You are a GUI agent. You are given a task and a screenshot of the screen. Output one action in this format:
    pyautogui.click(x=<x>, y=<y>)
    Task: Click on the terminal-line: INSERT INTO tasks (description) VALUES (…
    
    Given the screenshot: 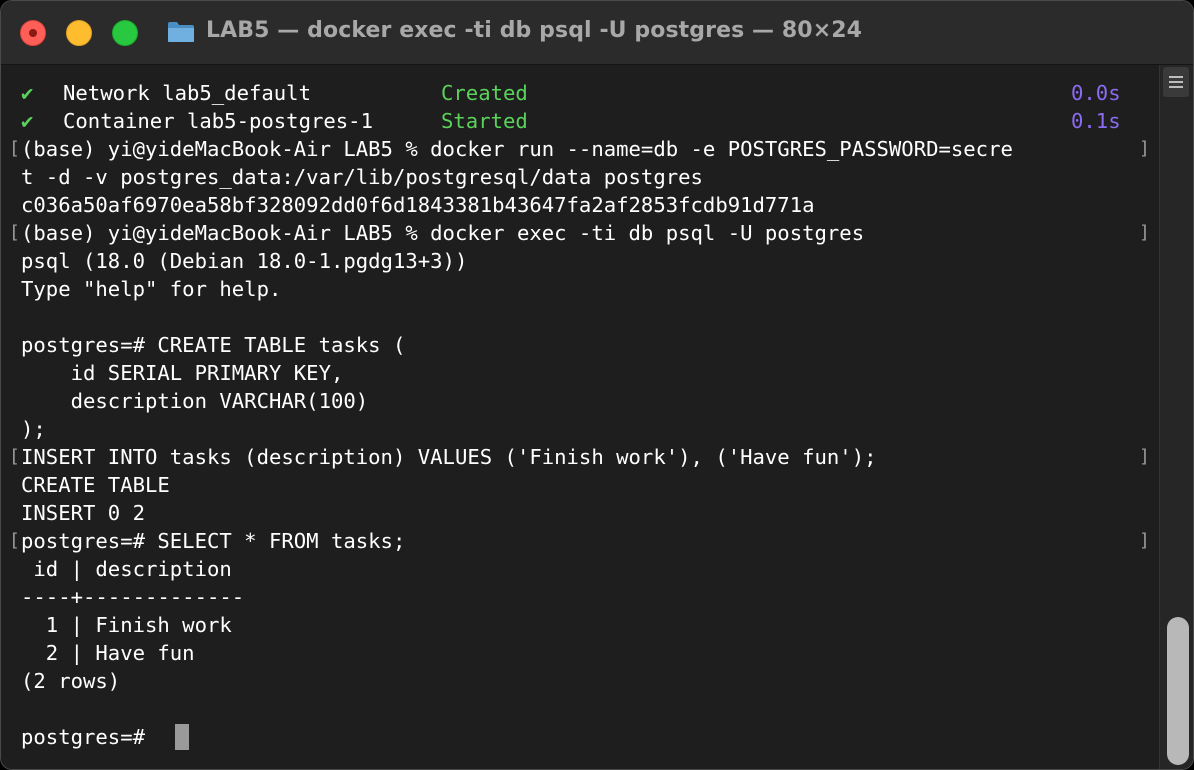 What is the action you would take?
    pyautogui.click(x=449, y=457)
    